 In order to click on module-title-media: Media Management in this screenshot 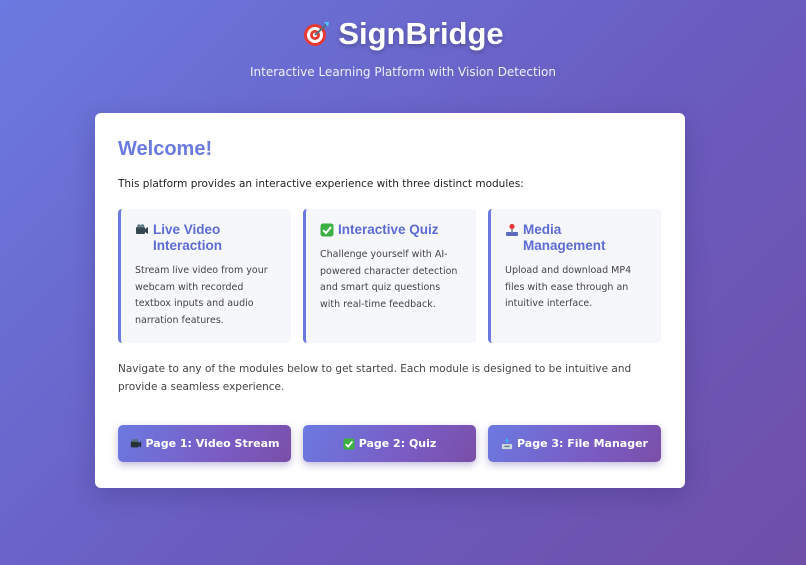, I will do `click(576, 238)`.